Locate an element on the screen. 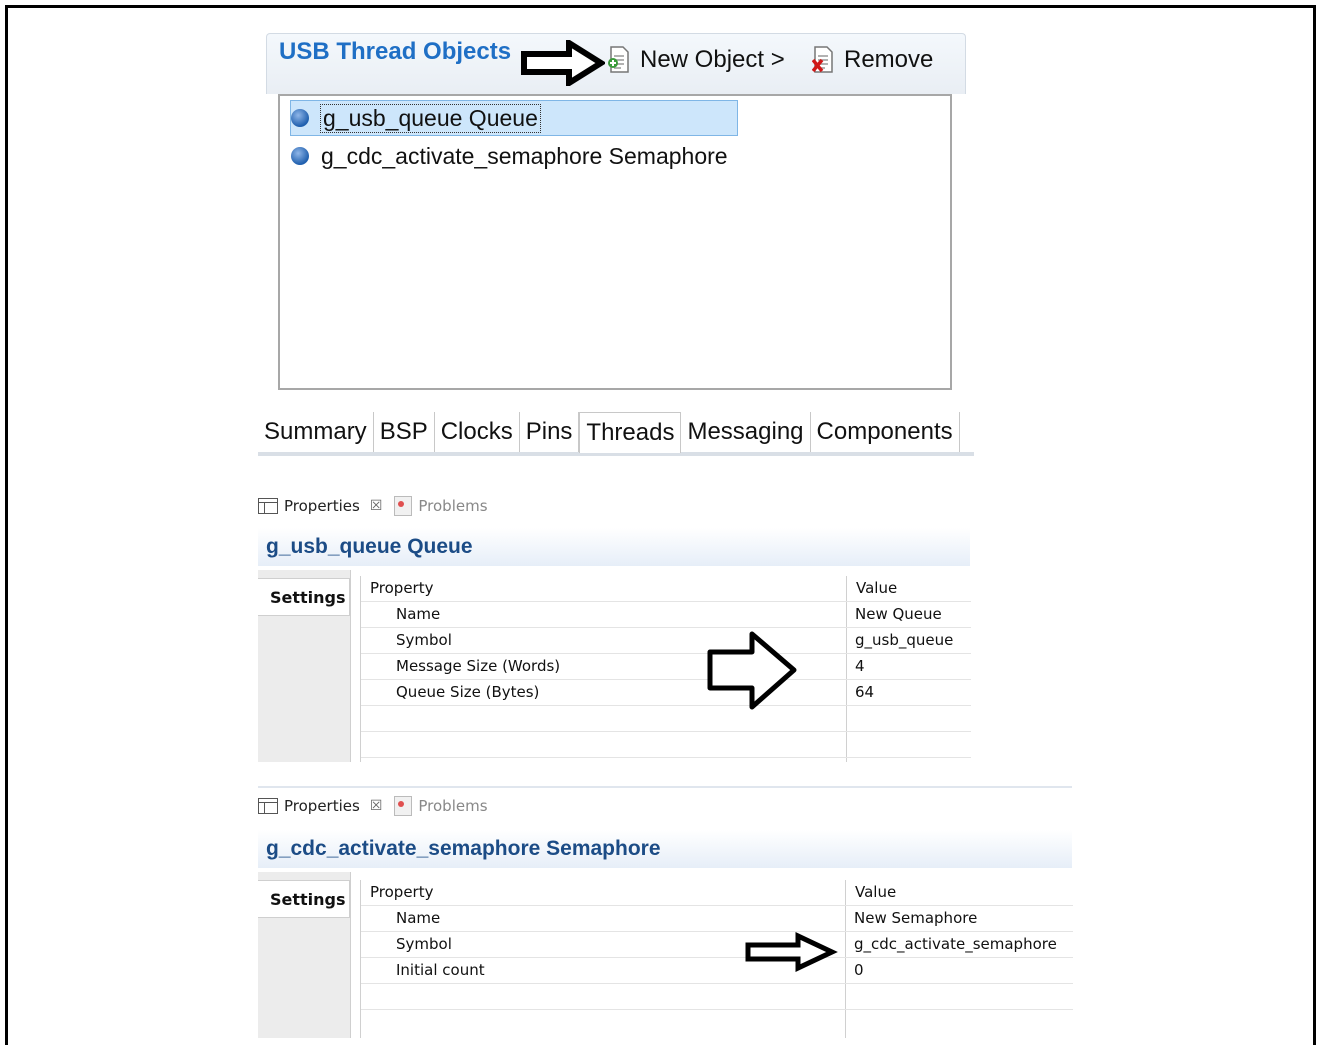  property-value: g_cdc_activate_semaphore is located at coordinates (955, 944).